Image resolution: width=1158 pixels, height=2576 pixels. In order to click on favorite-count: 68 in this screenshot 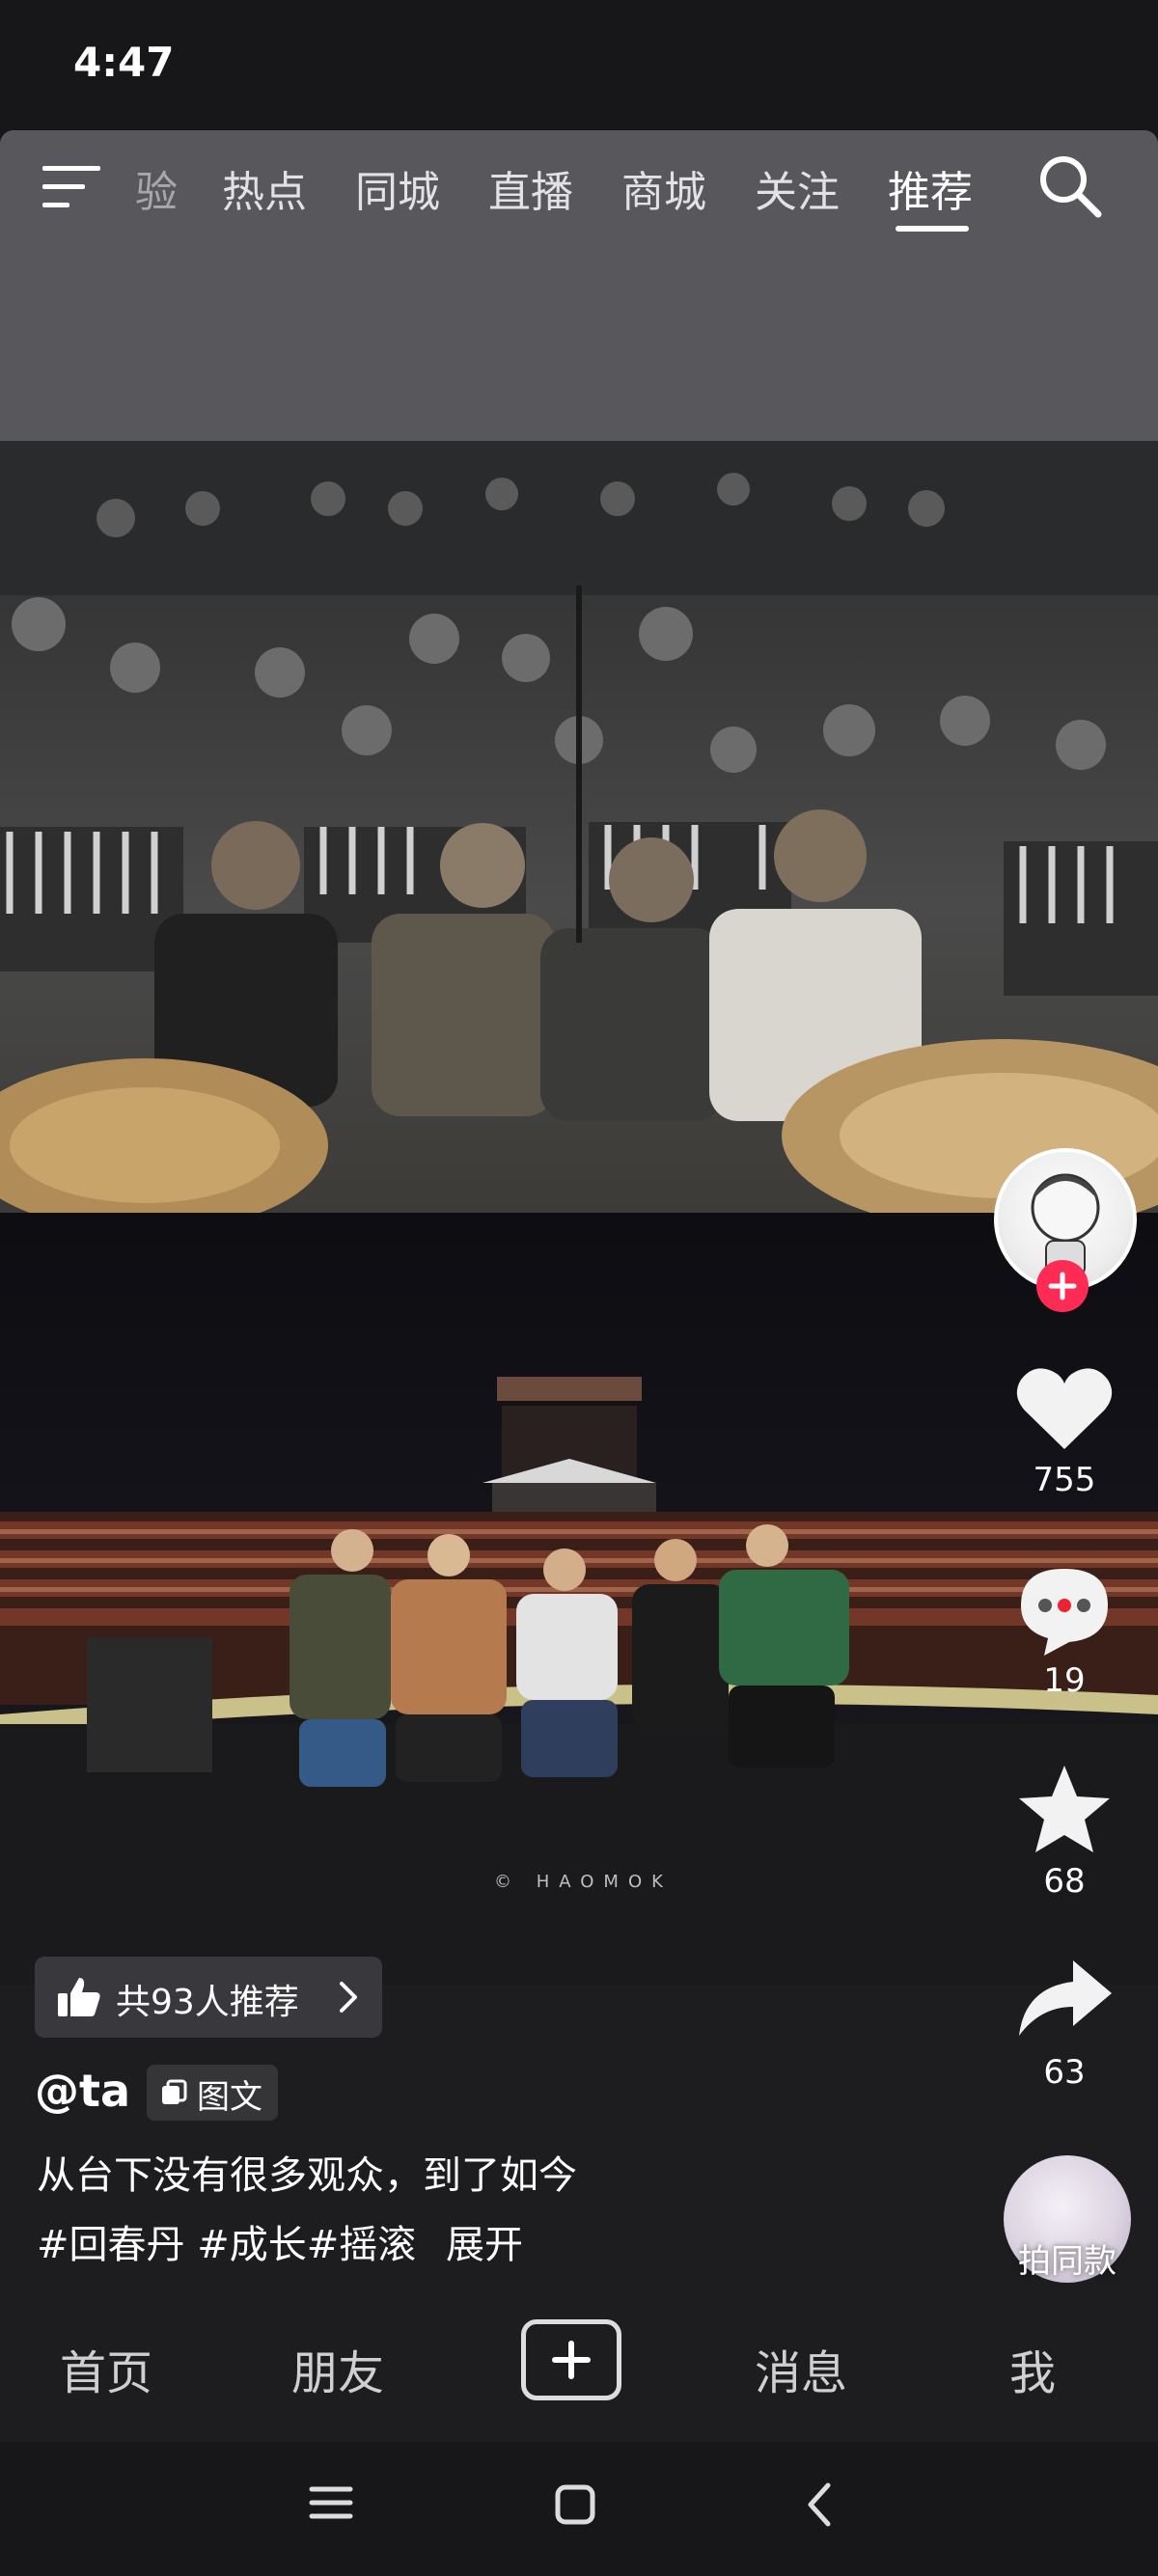, I will do `click(1064, 1882)`.